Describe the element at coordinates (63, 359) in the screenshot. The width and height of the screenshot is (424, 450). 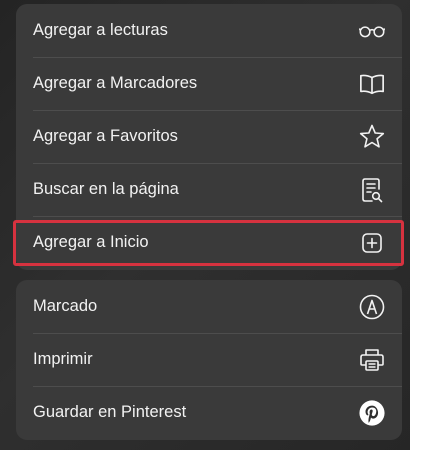
I see `print-label: Imprimir` at that location.